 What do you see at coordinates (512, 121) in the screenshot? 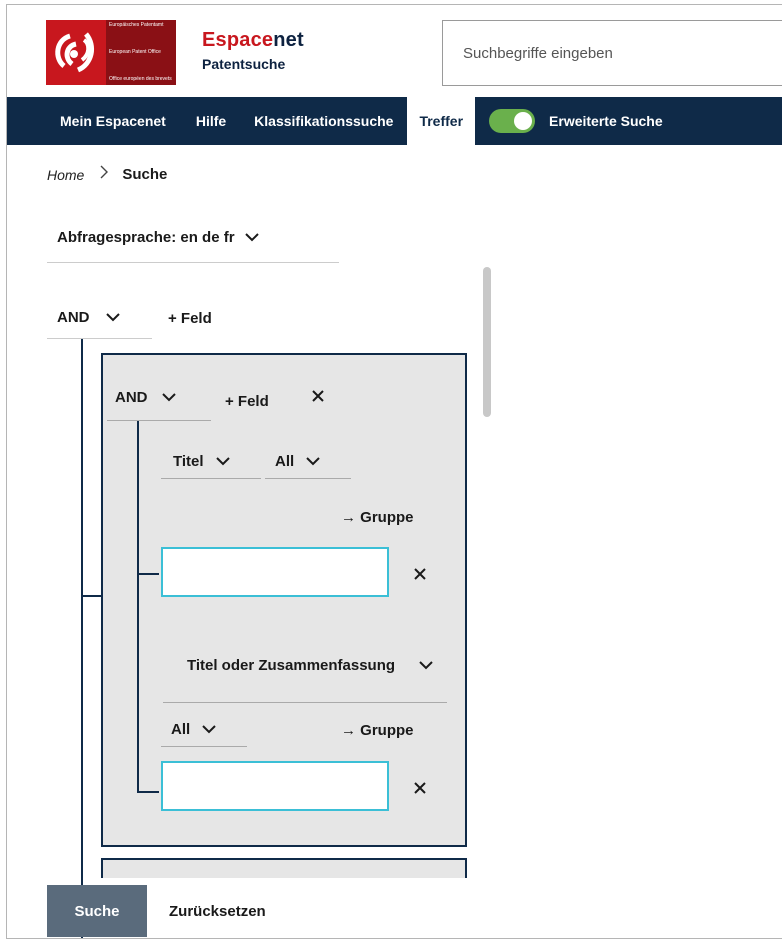
I see `advanced-search-toggle` at bounding box center [512, 121].